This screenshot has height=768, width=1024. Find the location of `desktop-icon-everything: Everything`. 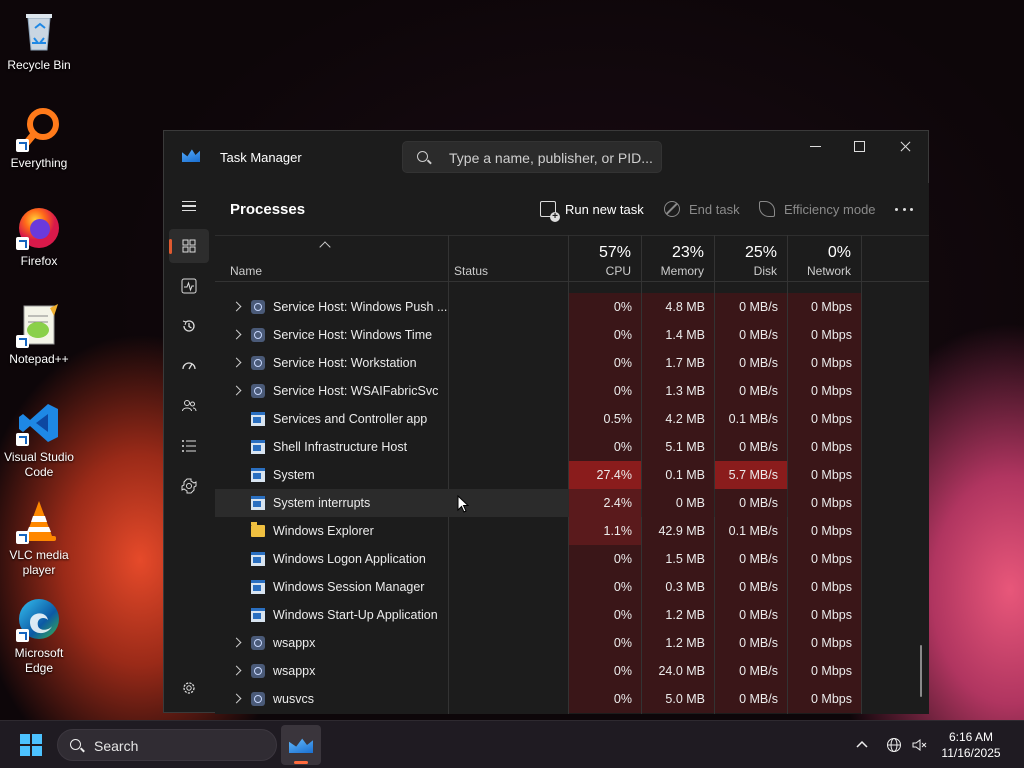

desktop-icon-everything: Everything is located at coordinates (39, 138).